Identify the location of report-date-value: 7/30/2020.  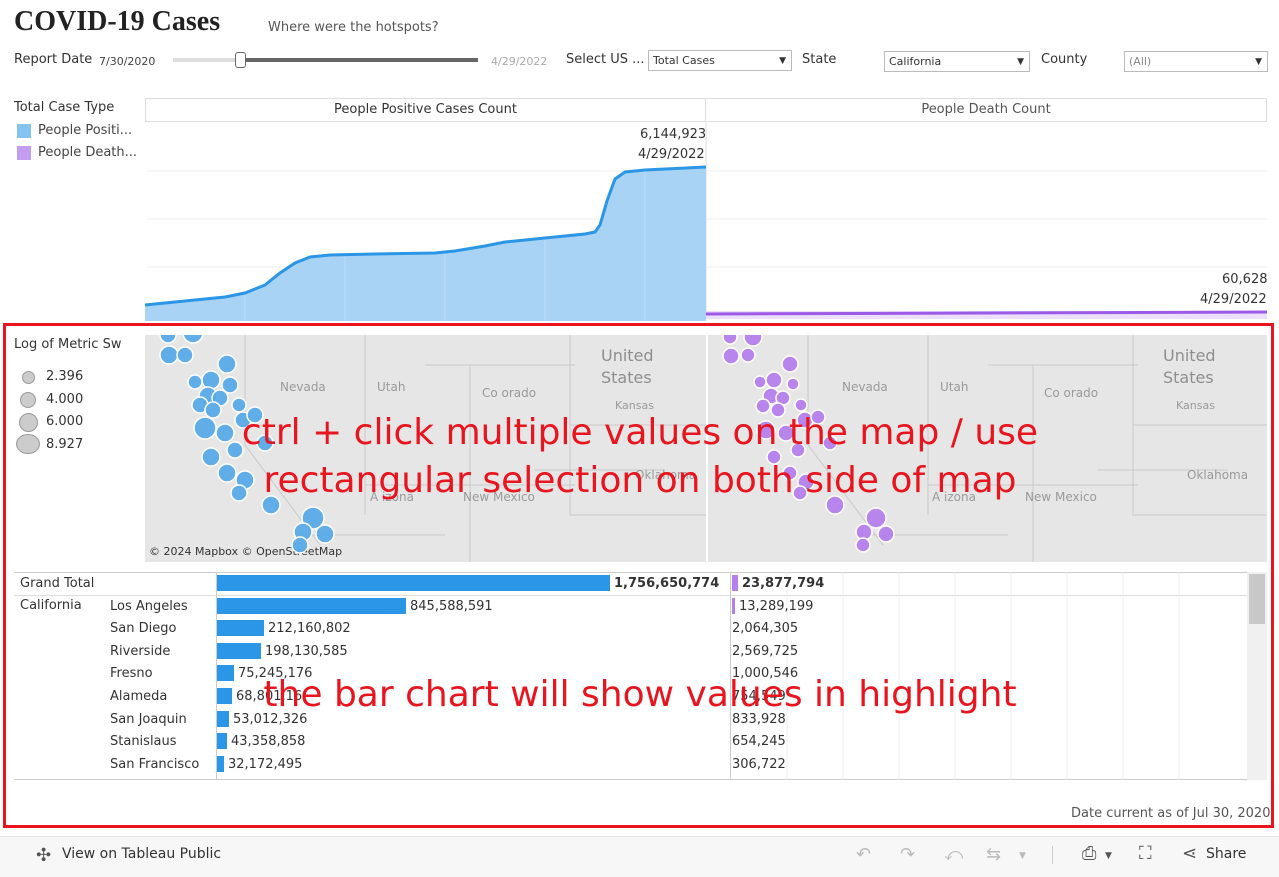
(127, 61).